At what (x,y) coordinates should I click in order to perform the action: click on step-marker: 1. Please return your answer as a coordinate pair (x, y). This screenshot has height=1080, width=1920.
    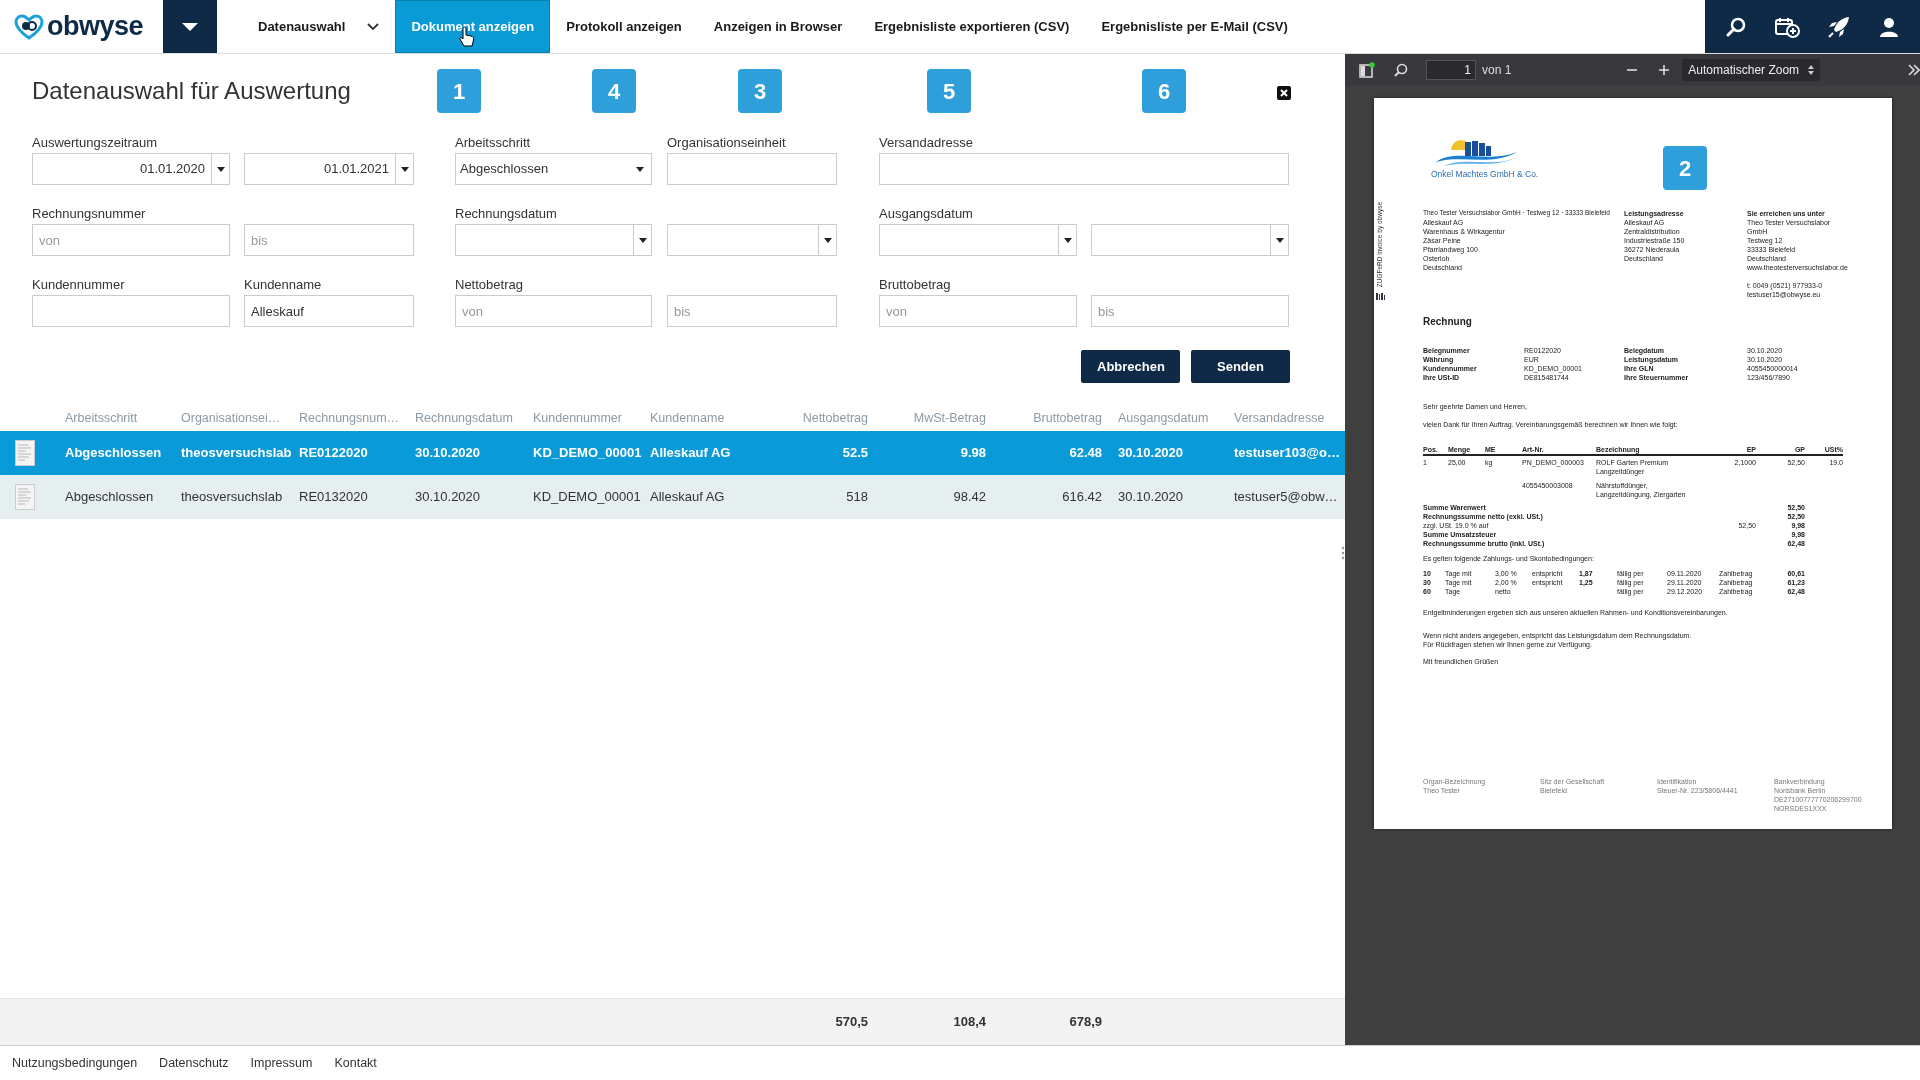
    Looking at the image, I should click on (459, 91).